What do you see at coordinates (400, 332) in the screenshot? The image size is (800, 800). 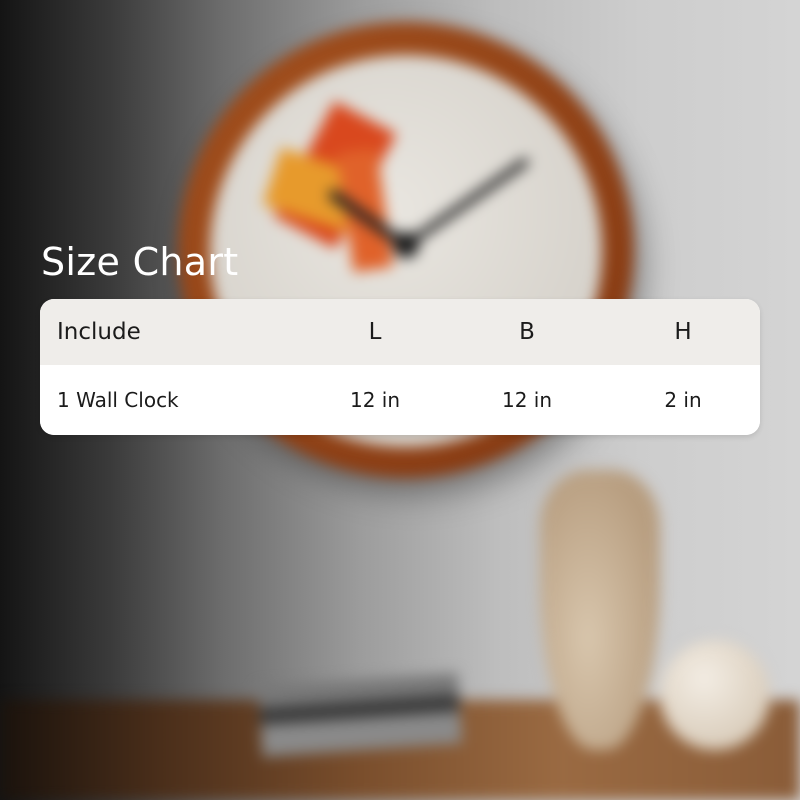 I see `table-header-row: Include L B H` at bounding box center [400, 332].